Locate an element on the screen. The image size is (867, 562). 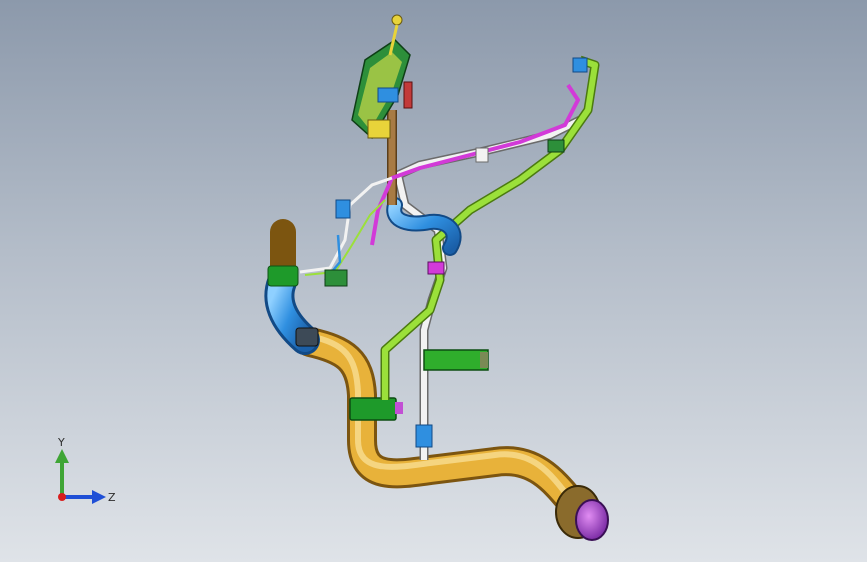
y-axis-label: Y is located at coordinates (61, 442).